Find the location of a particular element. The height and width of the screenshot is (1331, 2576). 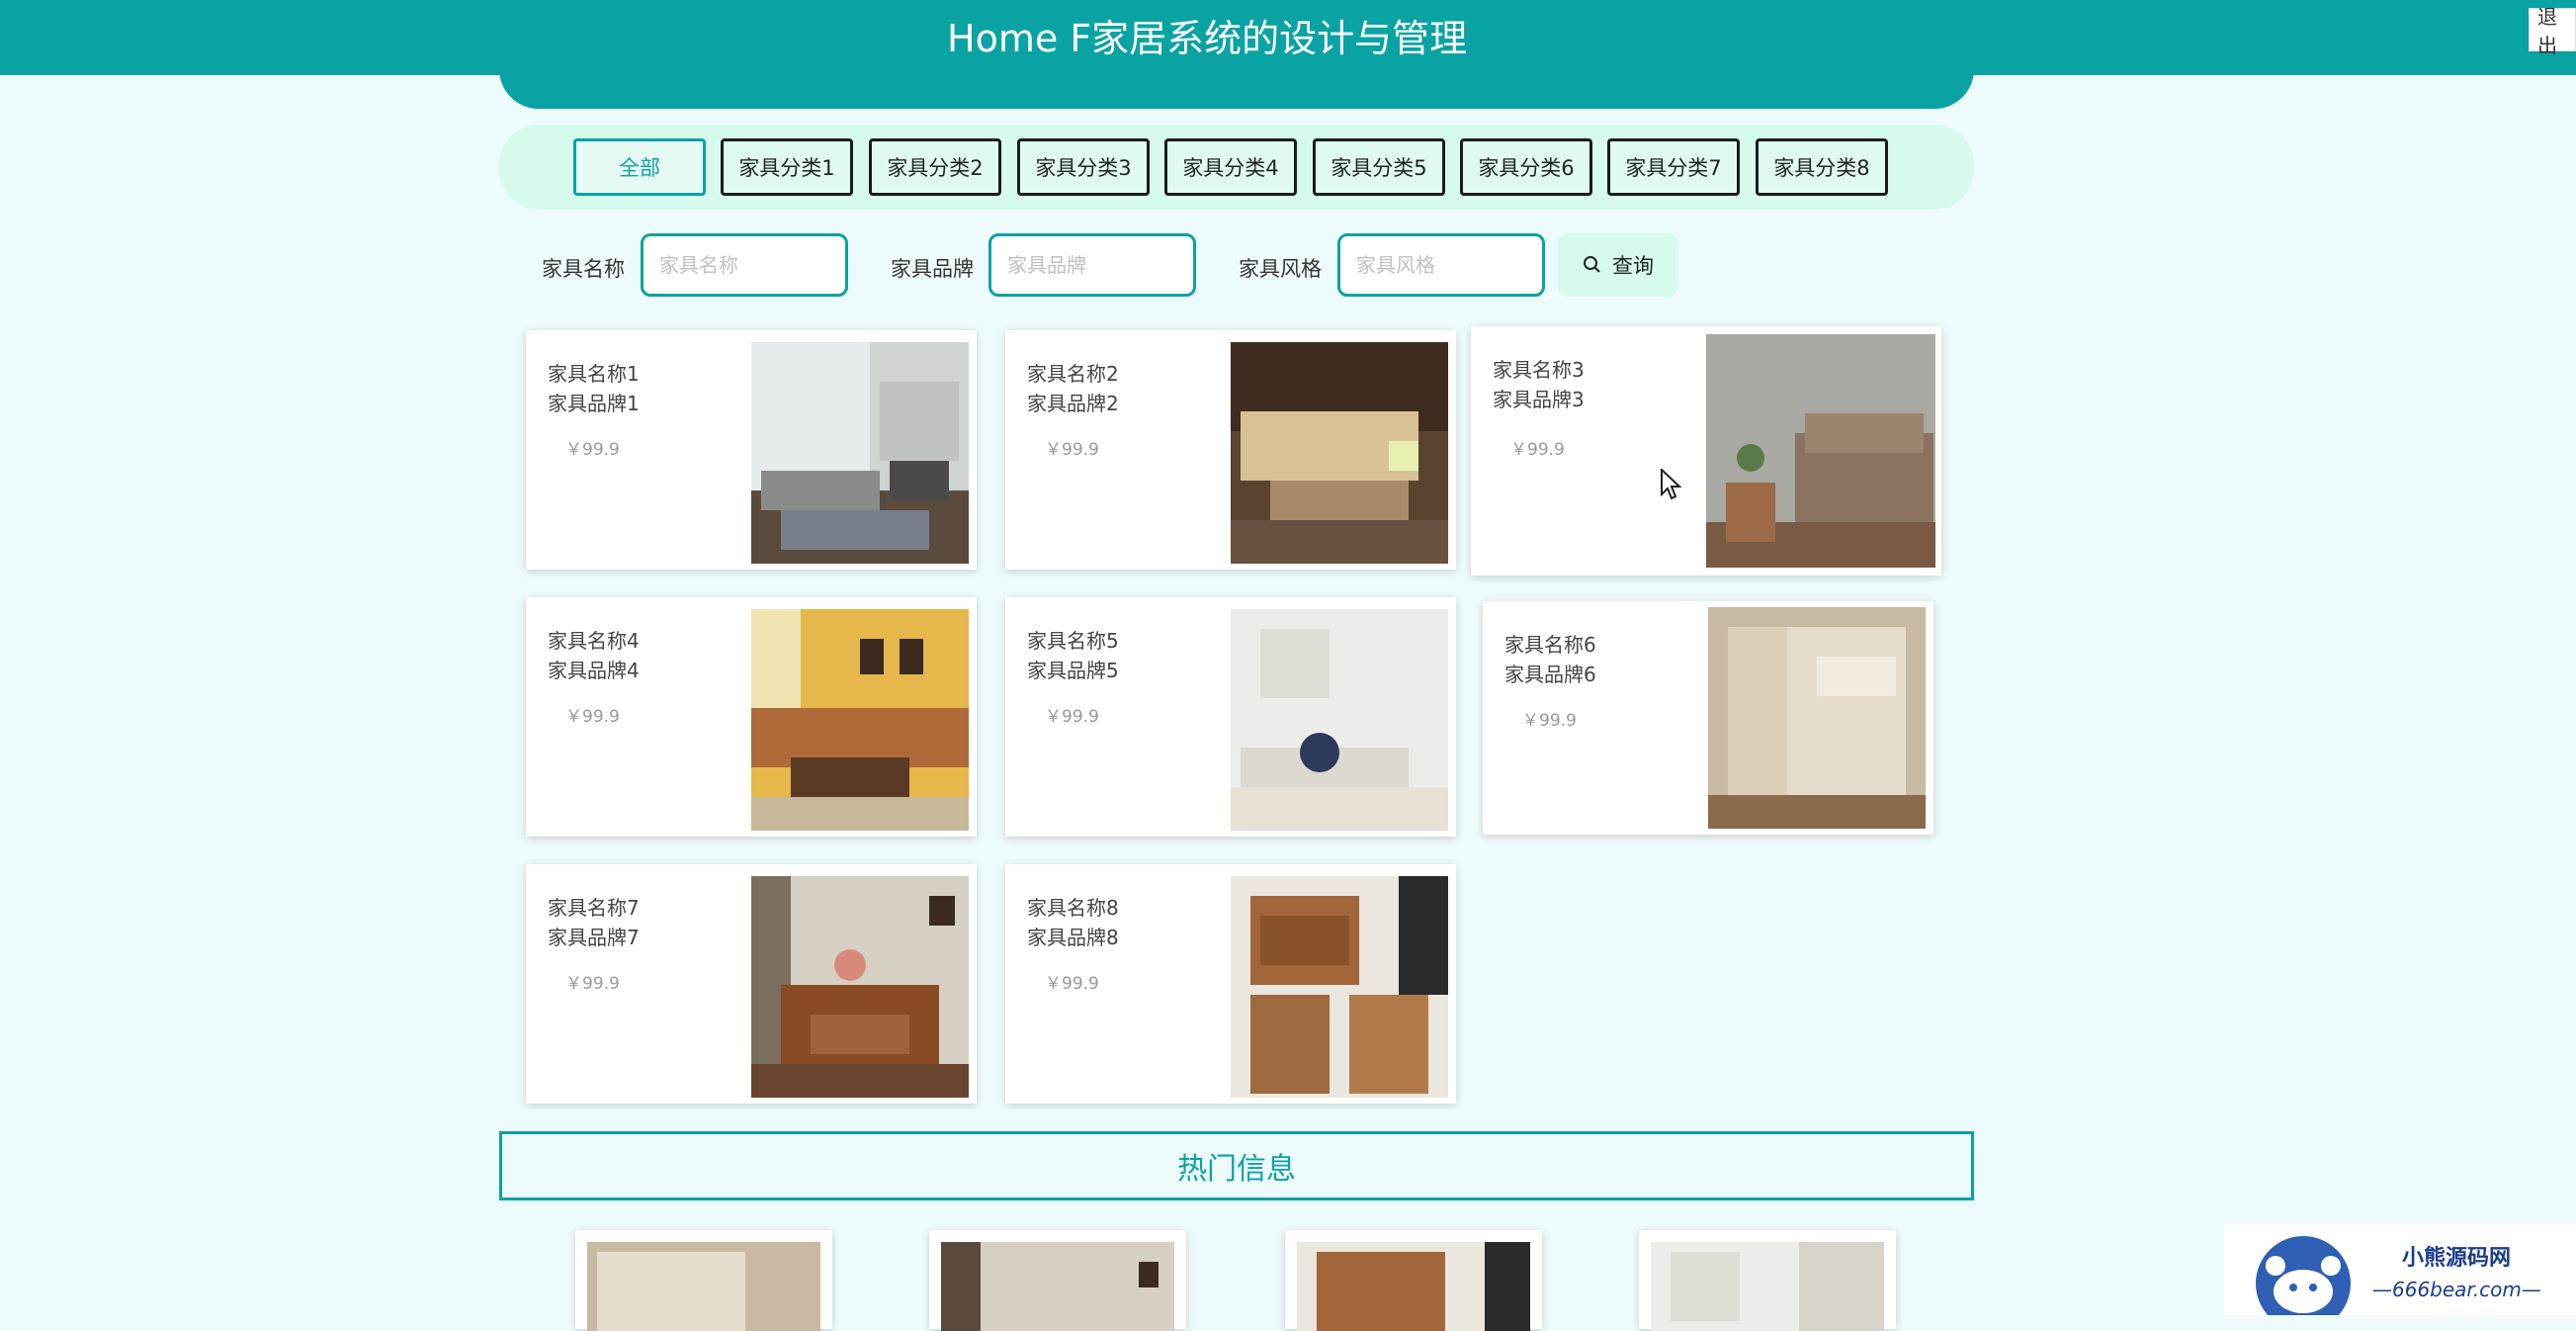

site-title: Home F家居系统的设计与管理 is located at coordinates (1207, 38).